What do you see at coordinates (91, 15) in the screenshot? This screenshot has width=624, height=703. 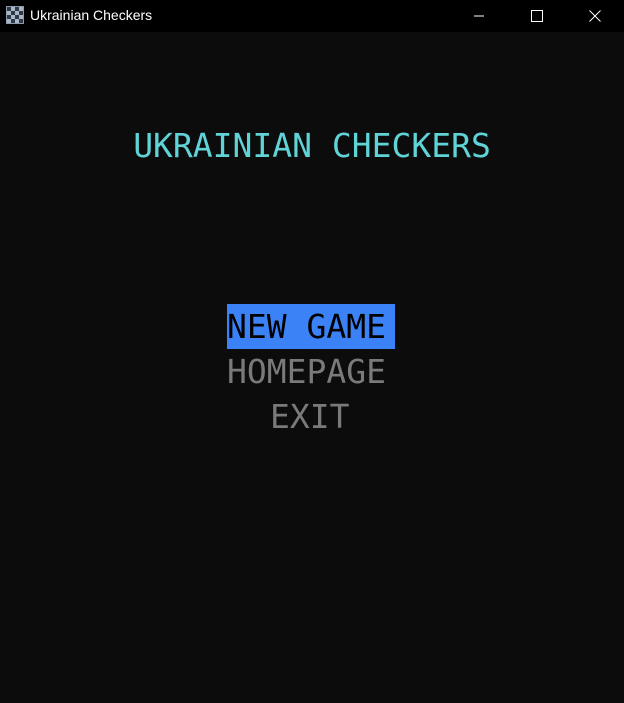 I see `window-title: Ukrainian Checkers` at bounding box center [91, 15].